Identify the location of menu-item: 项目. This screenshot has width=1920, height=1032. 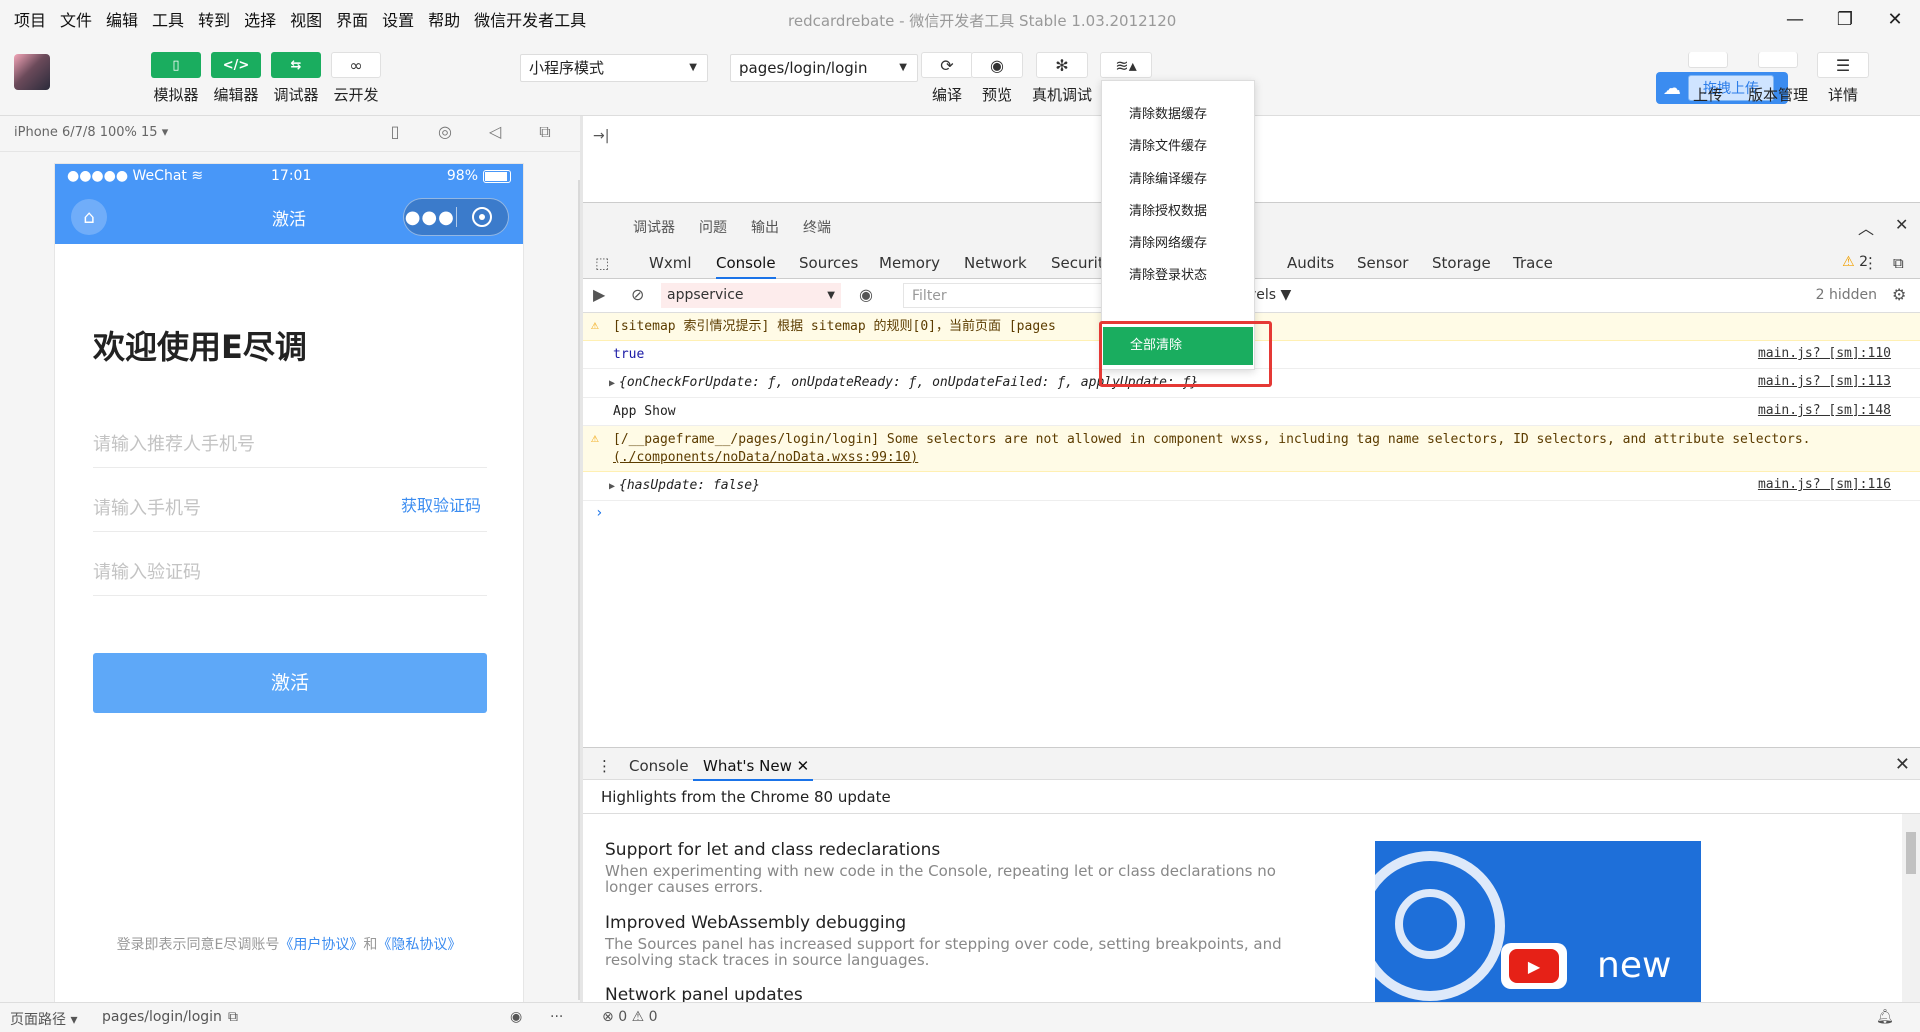
(30, 19).